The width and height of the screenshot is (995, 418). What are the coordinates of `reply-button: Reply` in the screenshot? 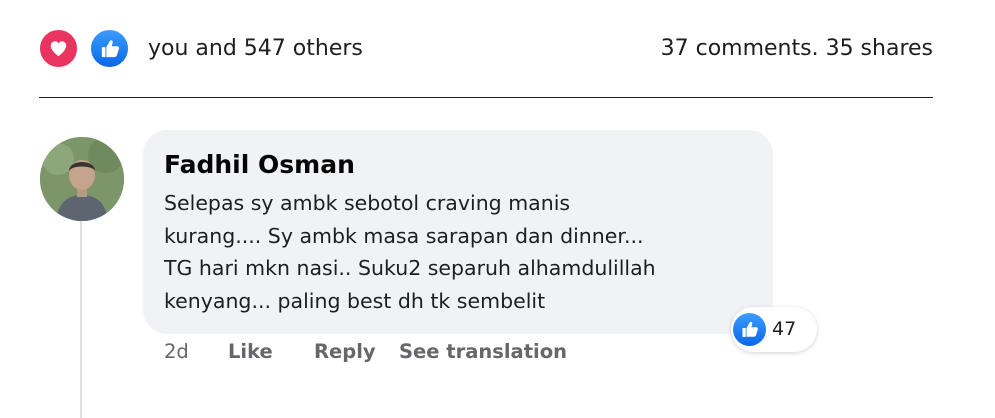 It's located at (345, 351).